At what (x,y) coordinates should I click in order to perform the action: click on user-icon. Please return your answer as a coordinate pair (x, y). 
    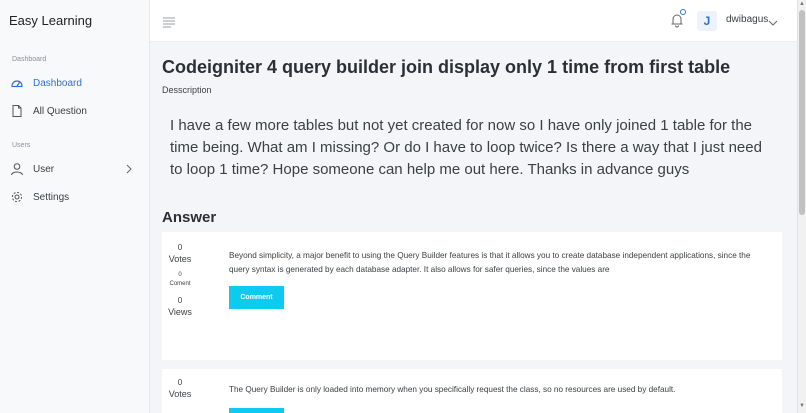
    Looking at the image, I should click on (17, 169).